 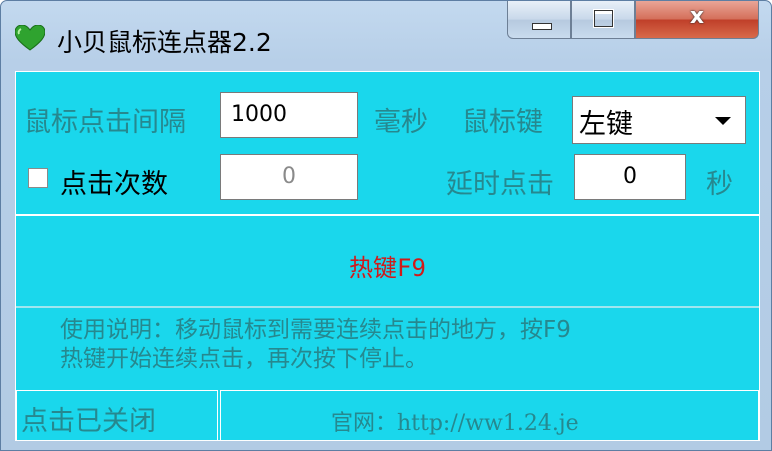 What do you see at coordinates (38, 178) in the screenshot?
I see `click-count-checkbox` at bounding box center [38, 178].